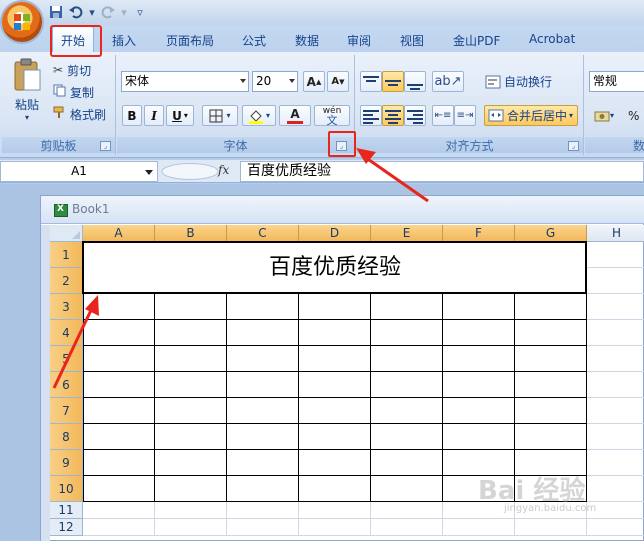  What do you see at coordinates (335, 233) in the screenshot?
I see `column-header-d: D` at bounding box center [335, 233].